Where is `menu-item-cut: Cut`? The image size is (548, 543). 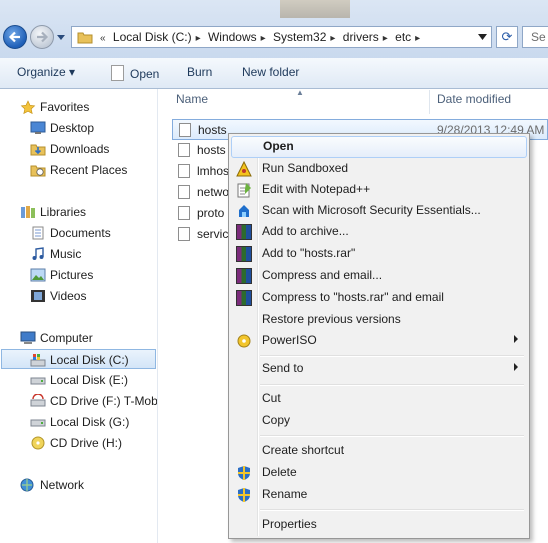
menu-item-cut: Cut is located at coordinates (379, 399).